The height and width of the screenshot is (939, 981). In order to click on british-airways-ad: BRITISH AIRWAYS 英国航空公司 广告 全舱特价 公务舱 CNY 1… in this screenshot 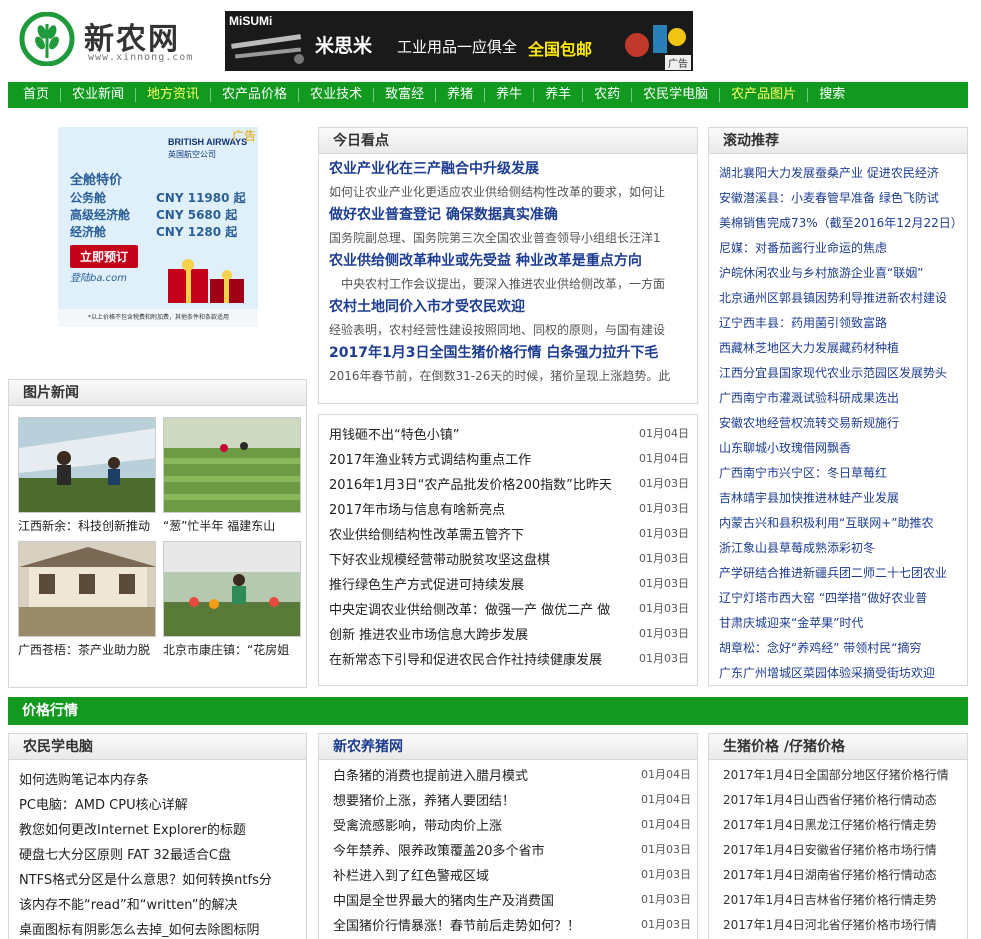, I will do `click(158, 227)`.